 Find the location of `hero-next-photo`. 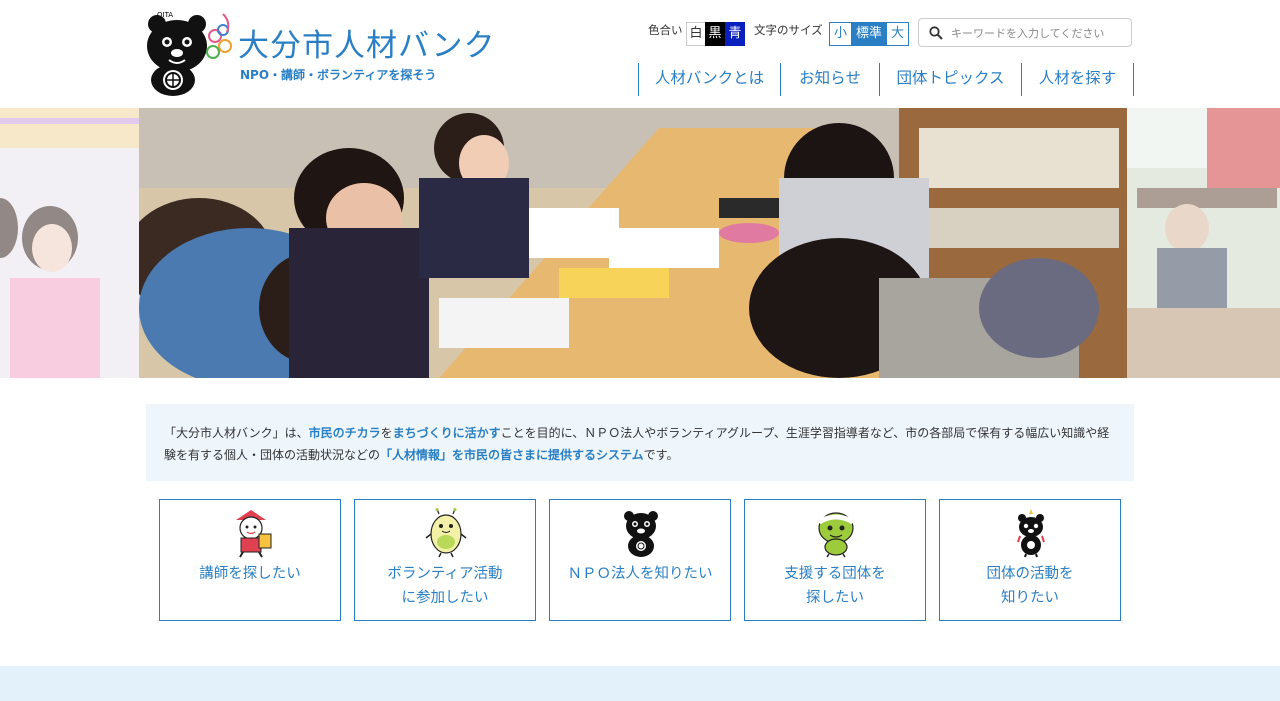

hero-next-photo is located at coordinates (1203, 243).